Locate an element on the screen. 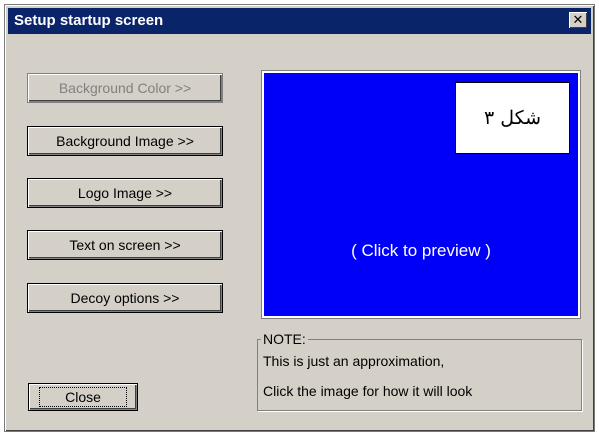 The image size is (599, 436). window-title: Setup startup screen is located at coordinates (89, 20).